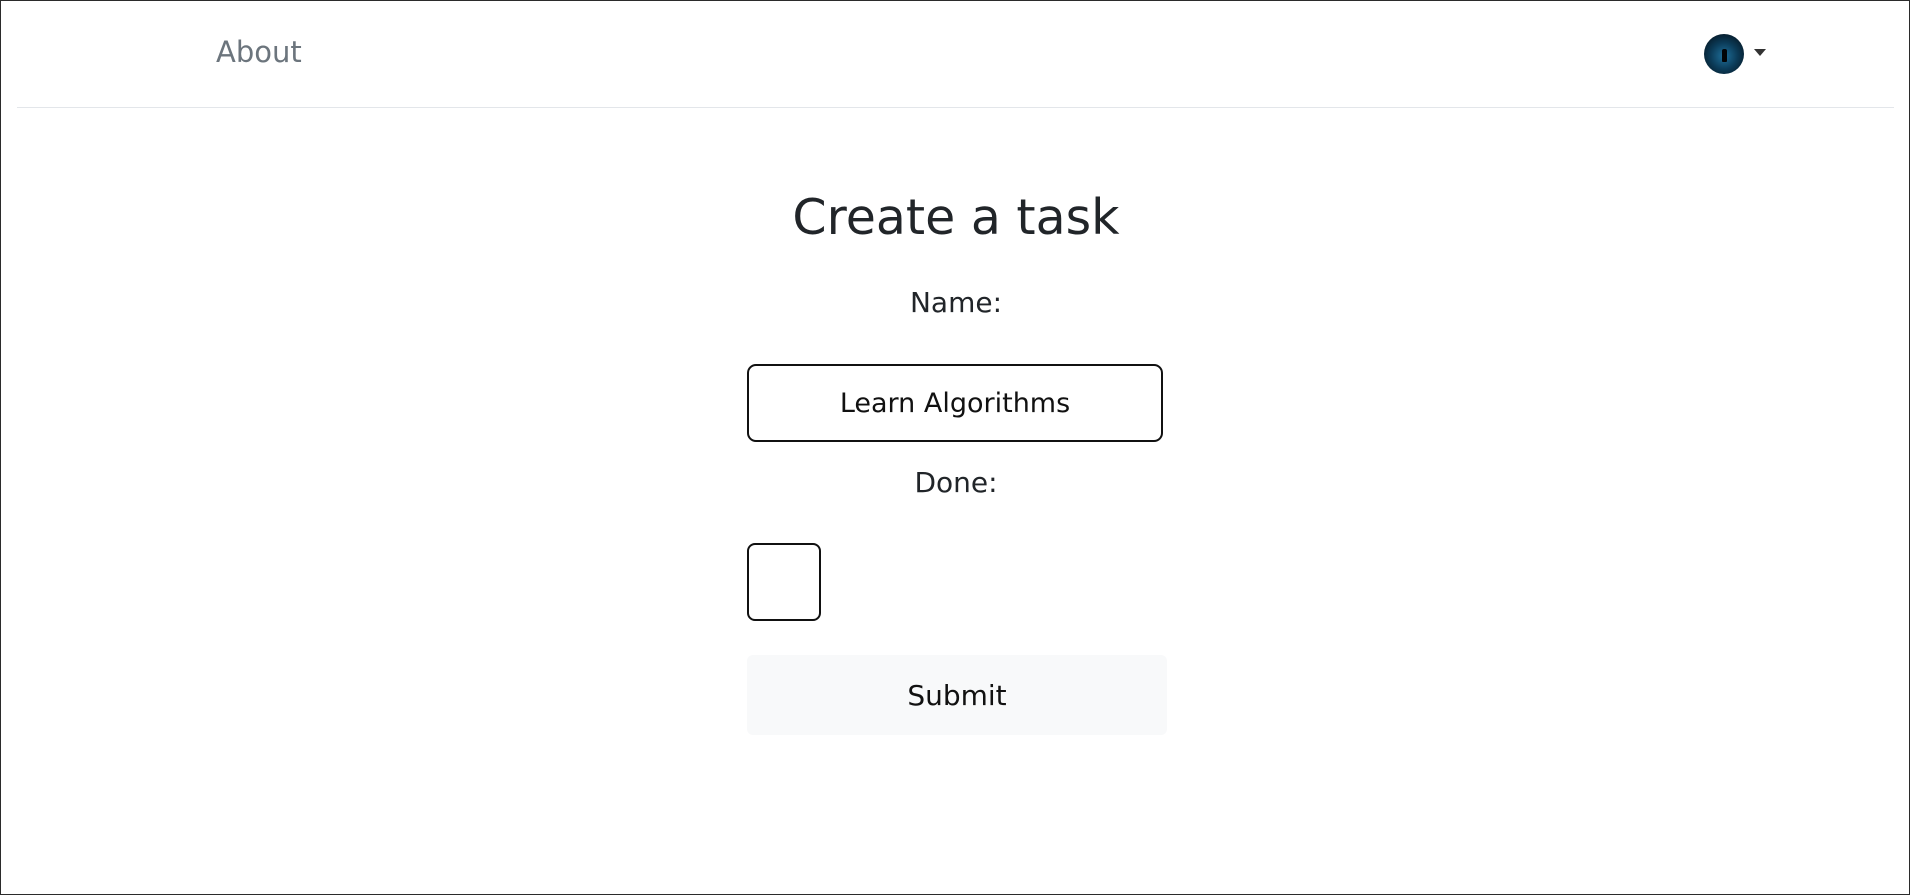 This screenshot has height=895, width=1910. Describe the element at coordinates (259, 52) in the screenshot. I see `nav-link-about: About` at that location.